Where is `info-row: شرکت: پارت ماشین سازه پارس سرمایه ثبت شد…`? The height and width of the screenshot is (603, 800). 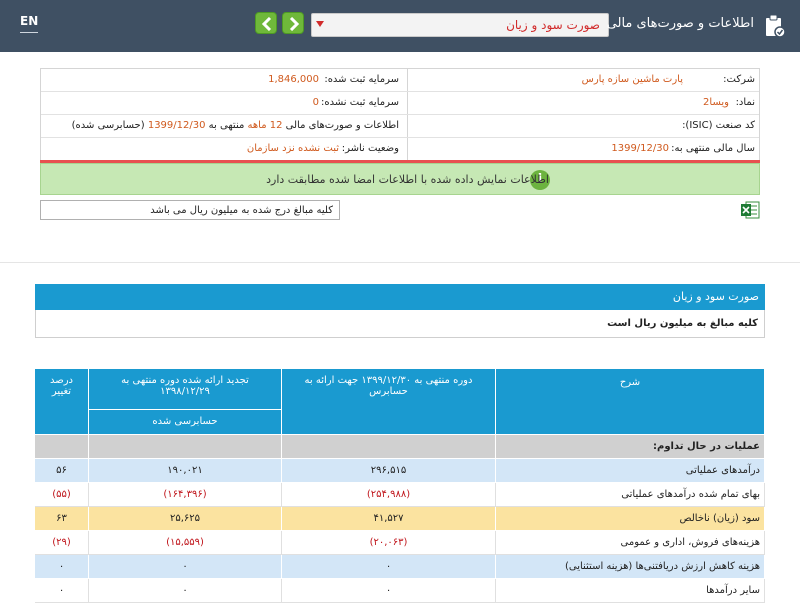
info-row: شرکت: پارت ماشین سازه پارس سرمایه ثبت شد… is located at coordinates (400, 80).